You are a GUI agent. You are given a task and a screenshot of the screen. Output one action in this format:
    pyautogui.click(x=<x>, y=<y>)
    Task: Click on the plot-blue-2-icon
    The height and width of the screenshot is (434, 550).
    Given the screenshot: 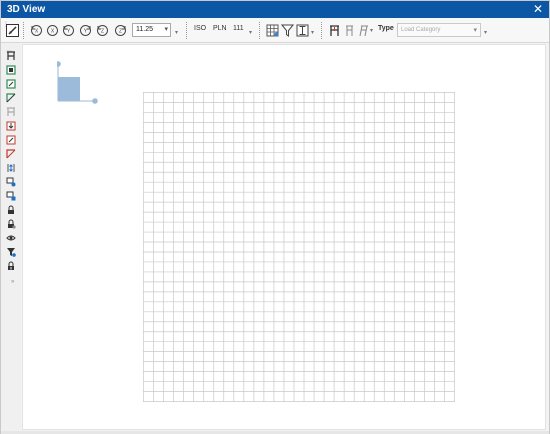 What is the action you would take?
    pyautogui.click(x=11, y=196)
    